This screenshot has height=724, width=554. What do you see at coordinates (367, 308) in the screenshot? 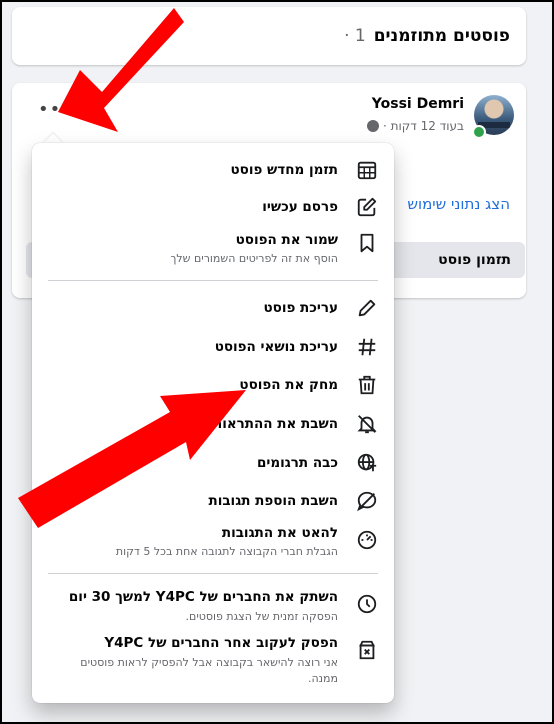
I see `pencil-icon` at bounding box center [367, 308].